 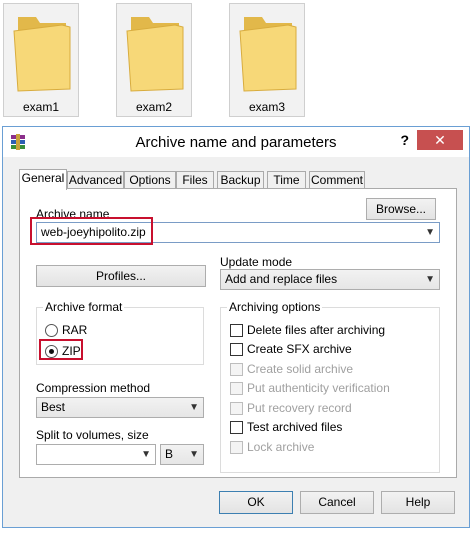 What do you see at coordinates (240, 180) in the screenshot?
I see `tab-backup: Backup` at bounding box center [240, 180].